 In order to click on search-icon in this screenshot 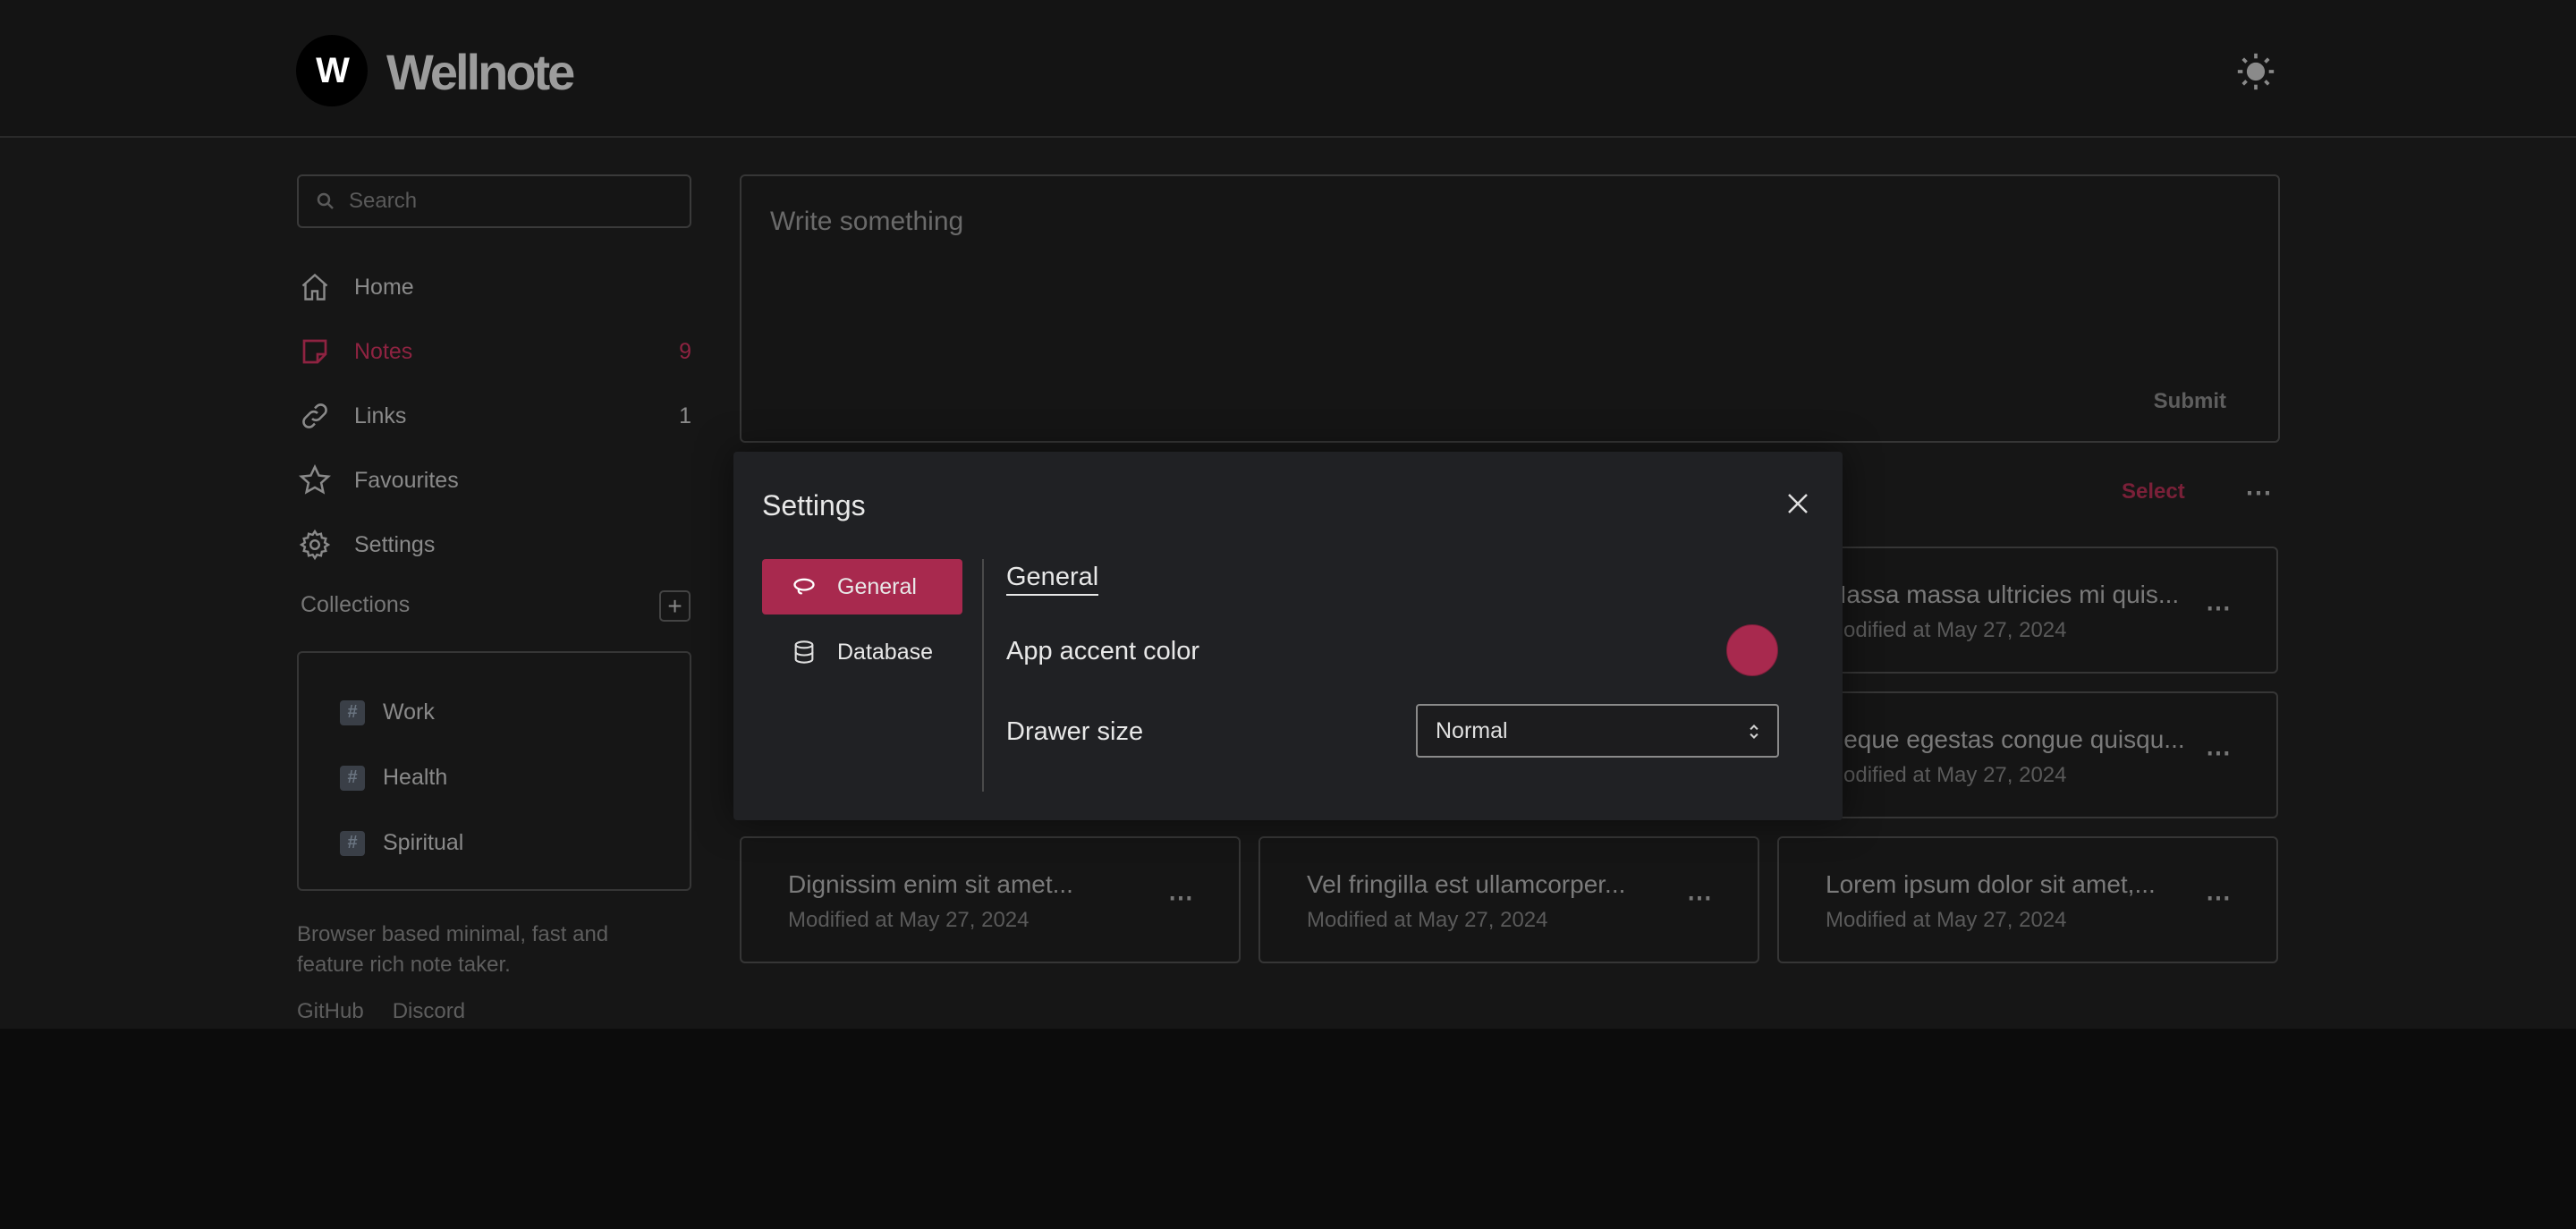, I will do `click(325, 200)`.